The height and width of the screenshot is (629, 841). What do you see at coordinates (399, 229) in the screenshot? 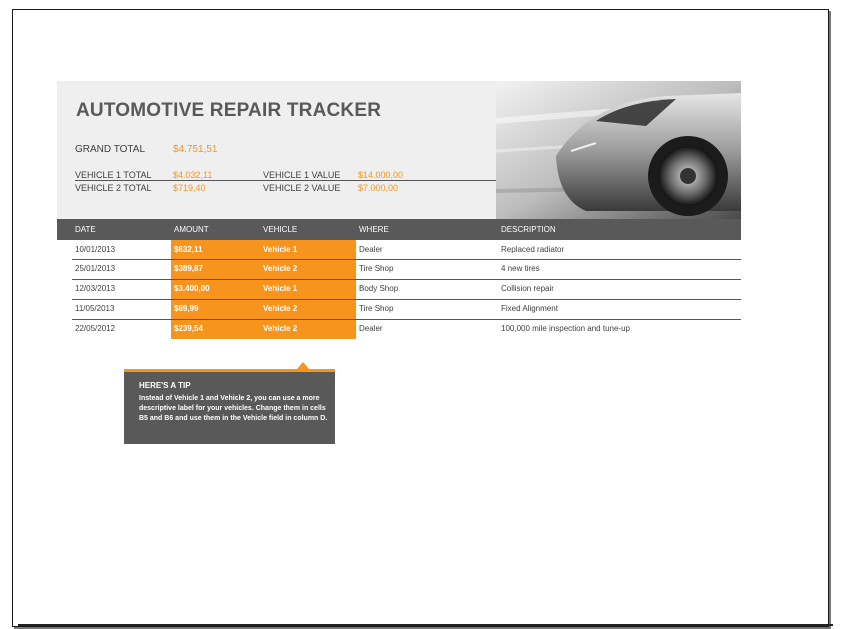
I see `table-header` at bounding box center [399, 229].